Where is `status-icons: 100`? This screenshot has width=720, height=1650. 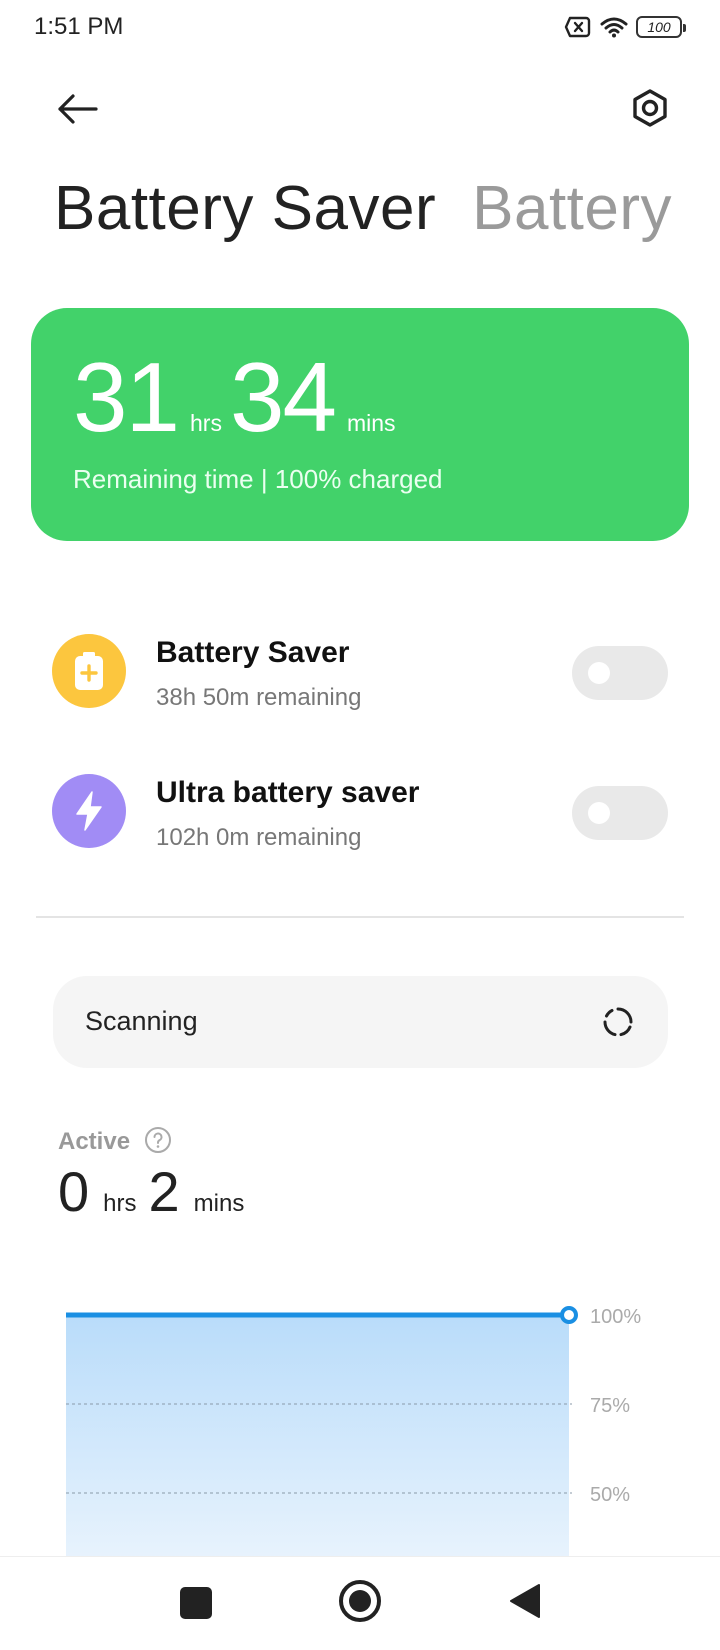 status-icons: 100 is located at coordinates (625, 27).